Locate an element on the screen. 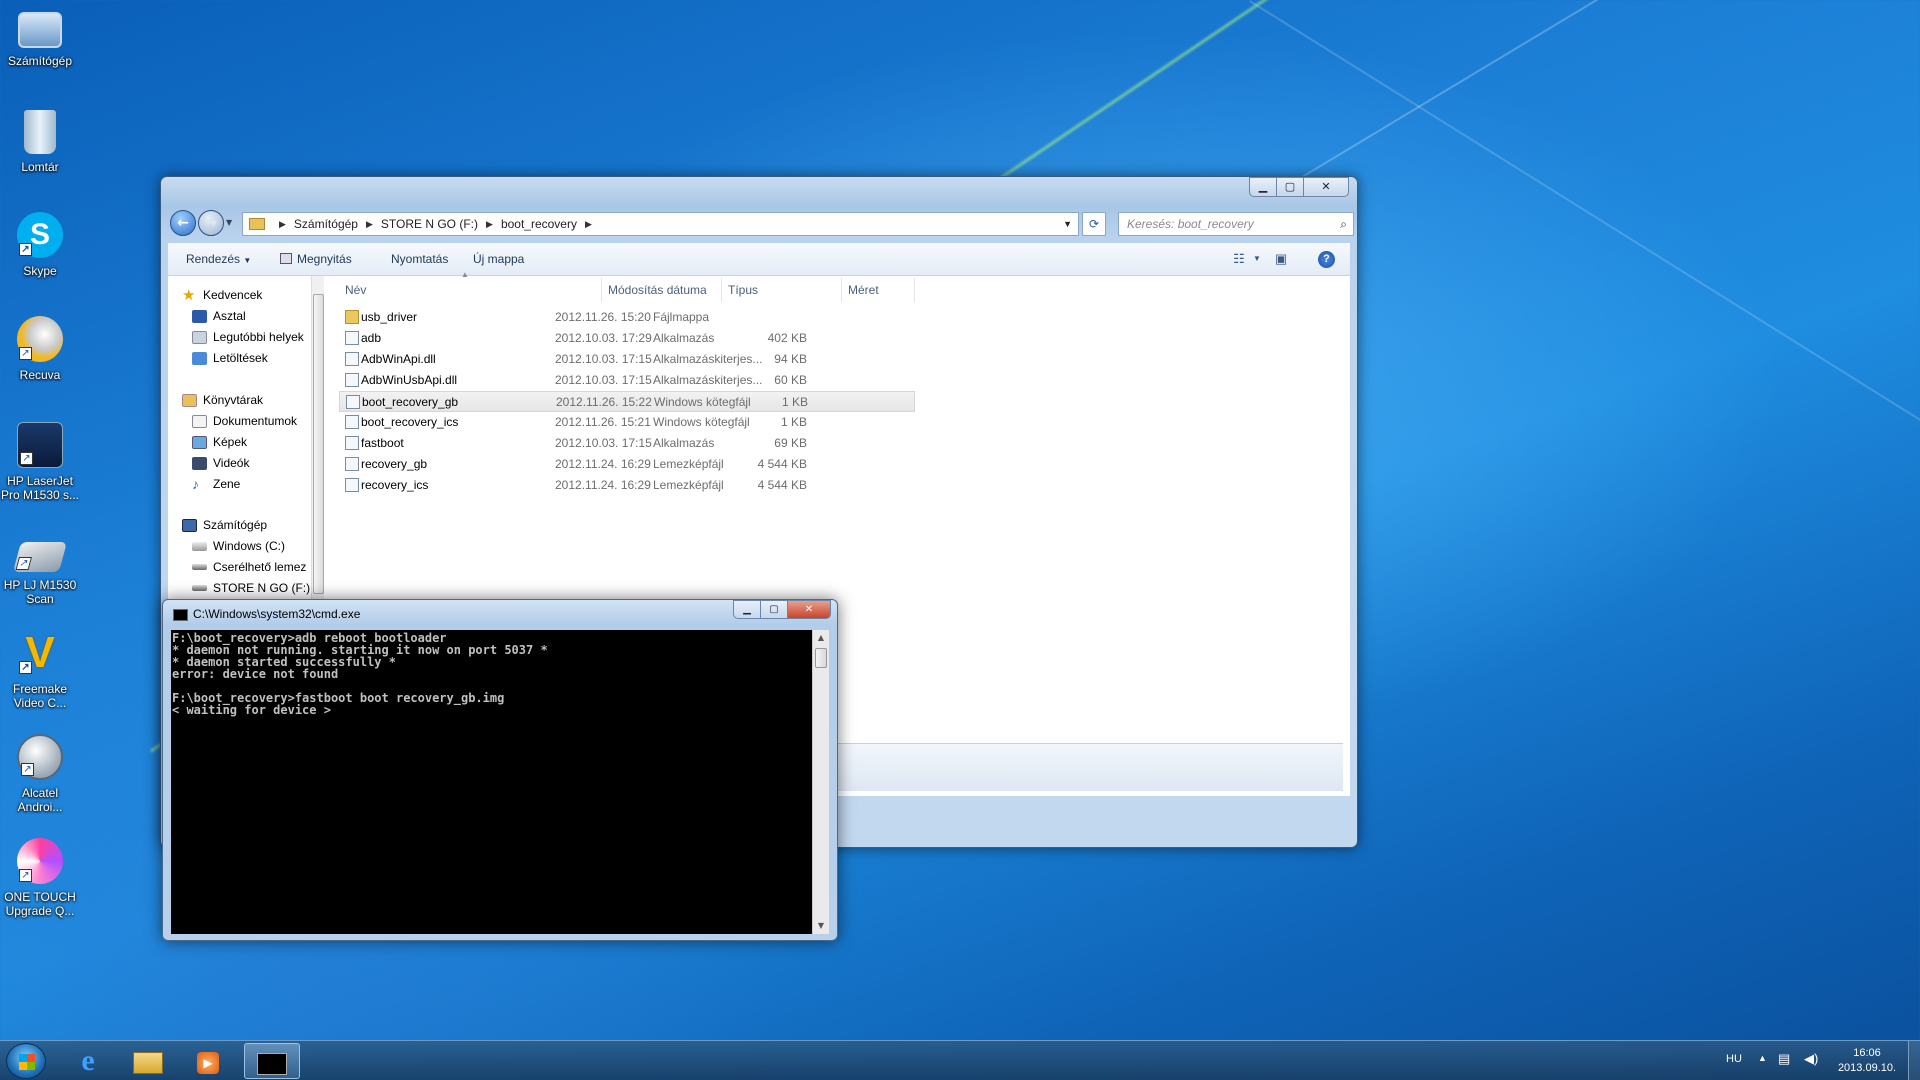 The image size is (1920, 1080). hp-printer-icon: ↗ is located at coordinates (40, 445).